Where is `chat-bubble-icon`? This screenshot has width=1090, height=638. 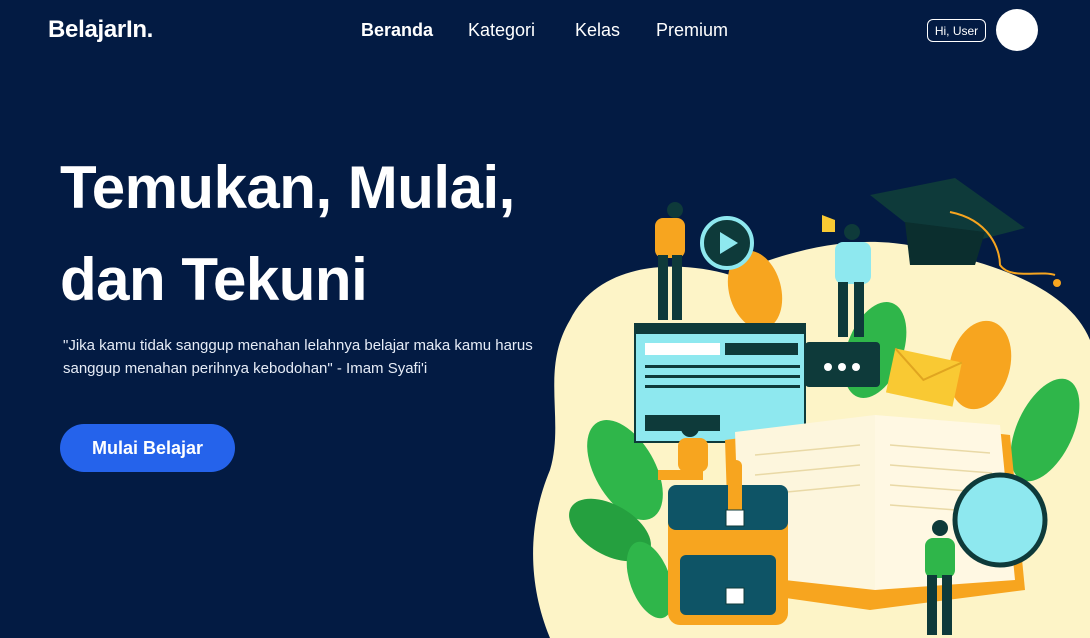
chat-bubble-icon is located at coordinates (842, 364).